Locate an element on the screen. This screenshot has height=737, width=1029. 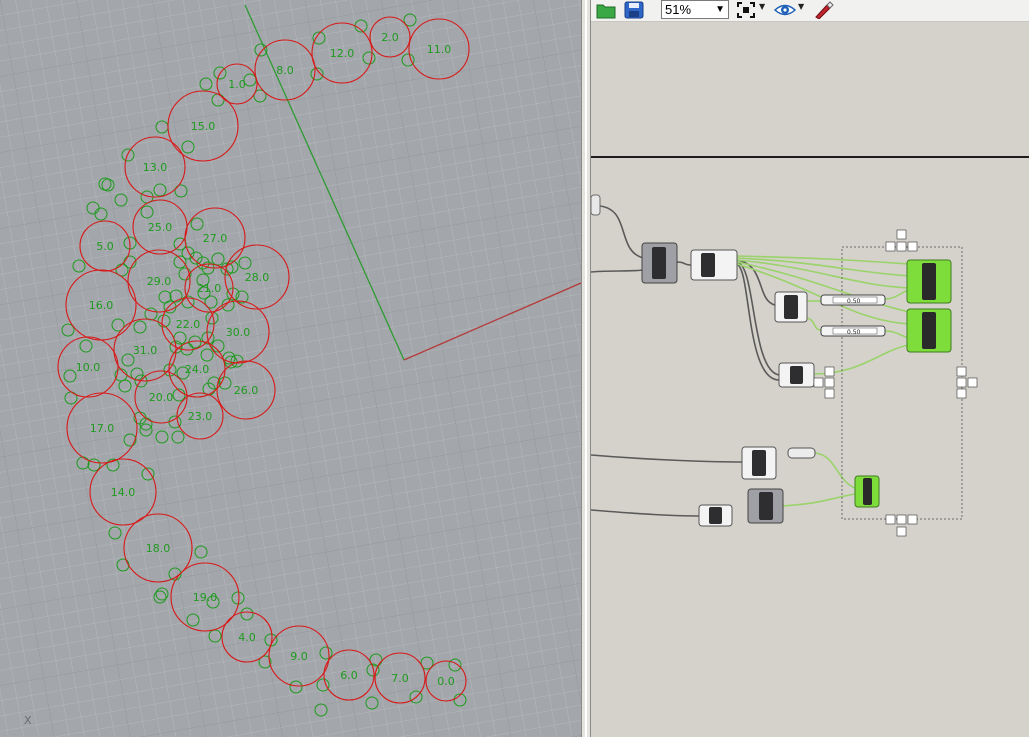
circle-label: 11.0 is located at coordinates (439, 49).